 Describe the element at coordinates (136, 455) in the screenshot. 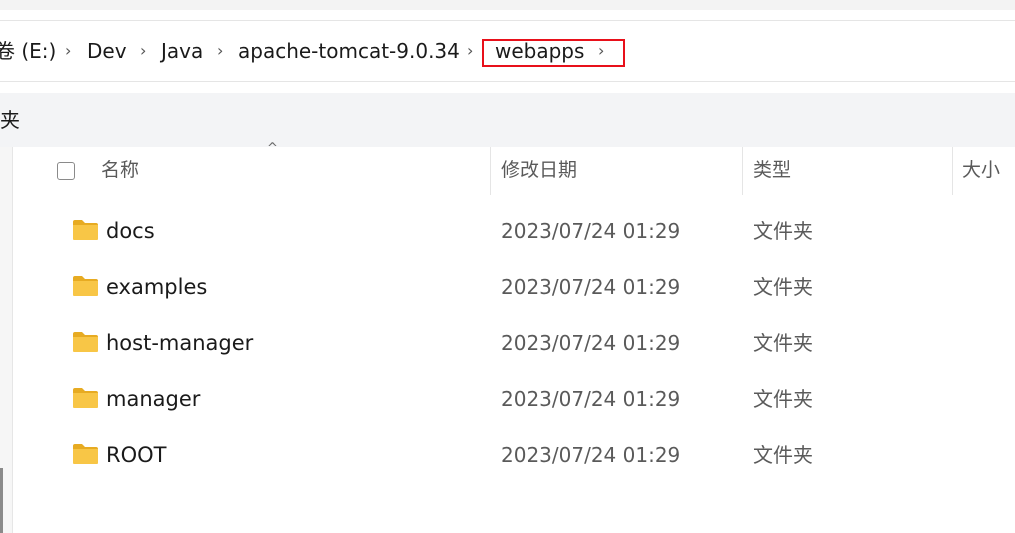

I see `file-name: ROOT` at that location.